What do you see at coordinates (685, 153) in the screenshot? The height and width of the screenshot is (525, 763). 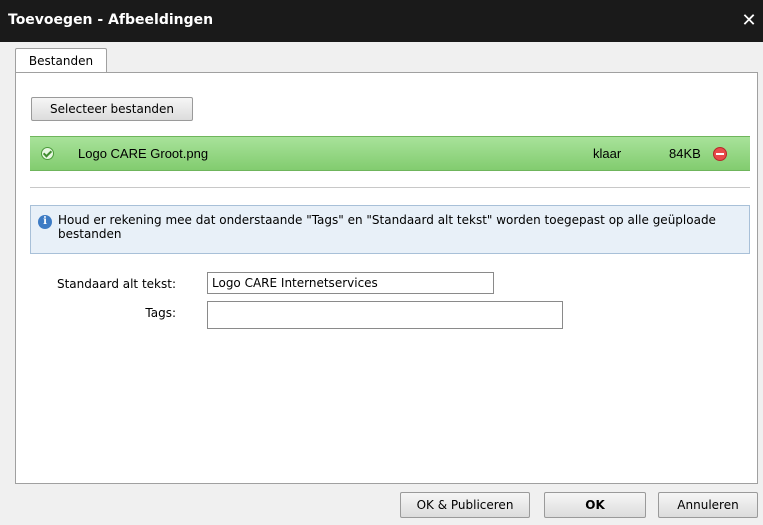 I see `file-size: 84KB` at bounding box center [685, 153].